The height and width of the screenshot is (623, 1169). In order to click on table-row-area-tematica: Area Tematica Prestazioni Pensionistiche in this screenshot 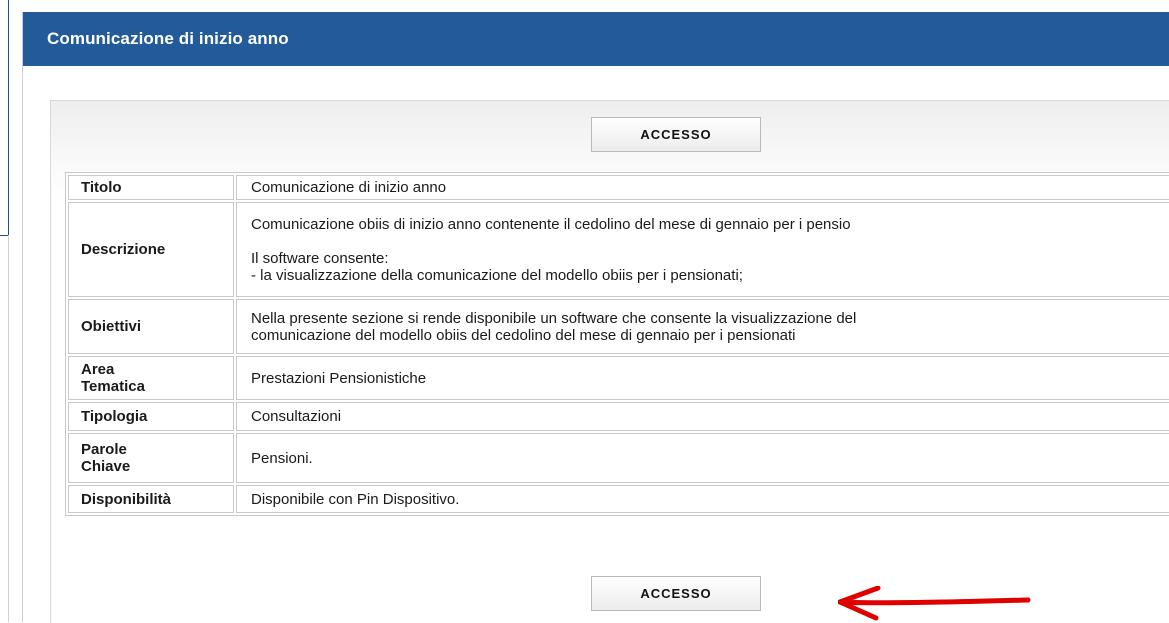, I will do `click(618, 378)`.